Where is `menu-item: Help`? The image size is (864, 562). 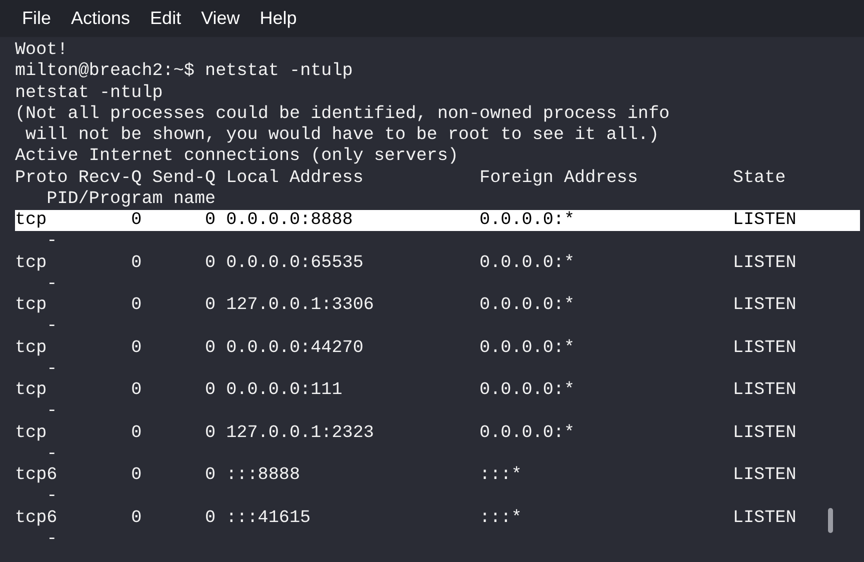 menu-item: Help is located at coordinates (278, 18).